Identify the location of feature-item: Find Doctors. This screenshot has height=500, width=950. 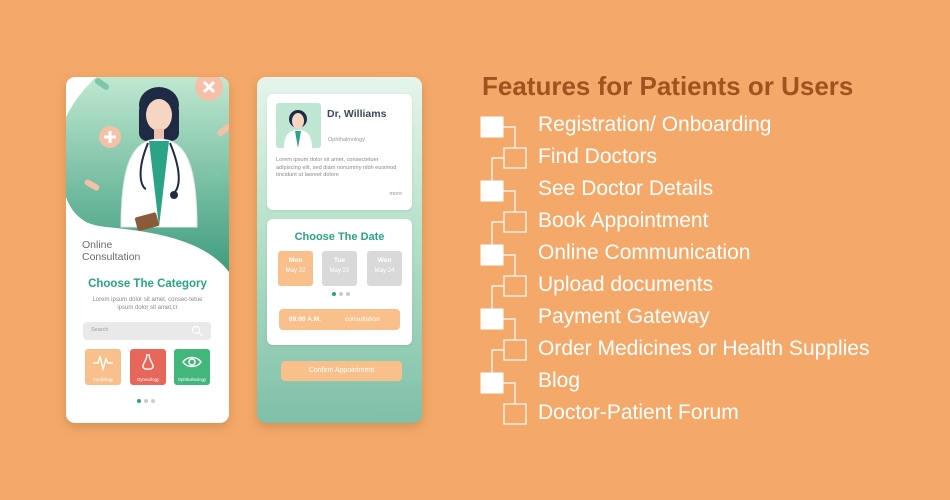
(598, 156).